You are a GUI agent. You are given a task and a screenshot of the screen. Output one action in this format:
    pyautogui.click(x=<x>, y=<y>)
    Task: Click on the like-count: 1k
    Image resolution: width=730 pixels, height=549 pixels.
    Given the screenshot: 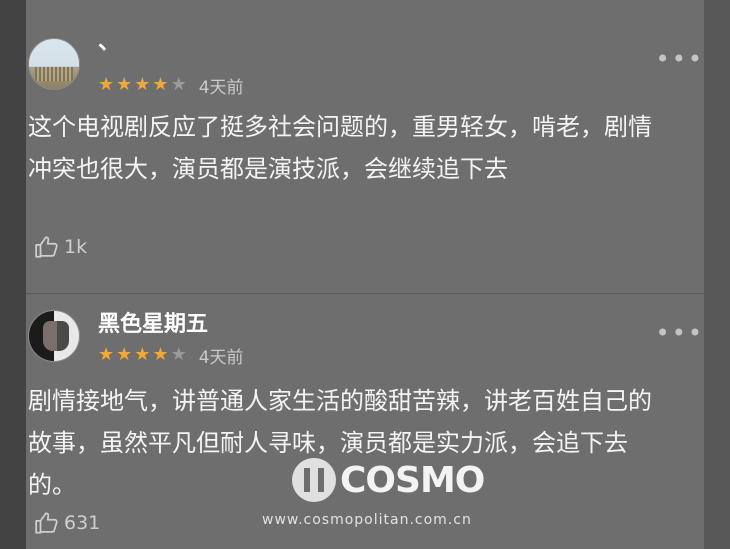 What is the action you would take?
    pyautogui.click(x=76, y=247)
    